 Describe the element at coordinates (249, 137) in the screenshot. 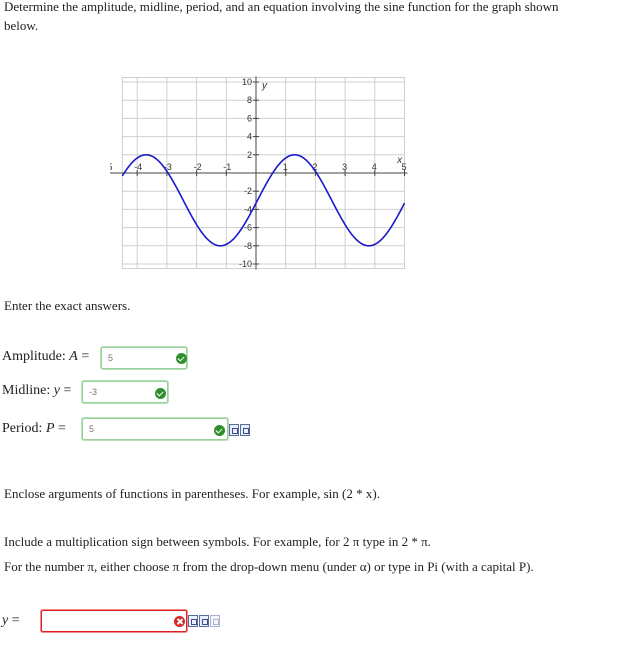

I see `y-tick-label: 4` at that location.